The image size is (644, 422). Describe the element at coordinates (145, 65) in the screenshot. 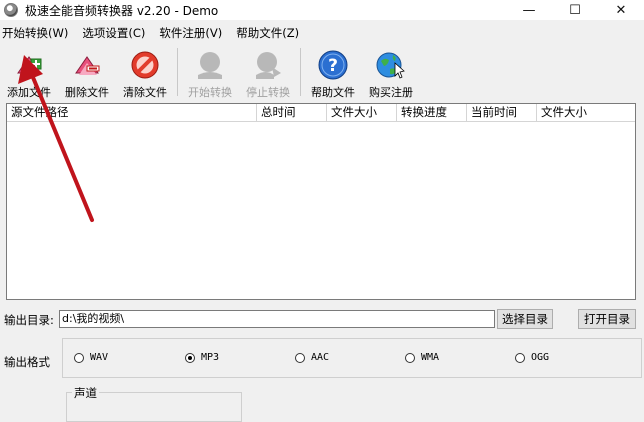

I see `clear-files-icon` at that location.